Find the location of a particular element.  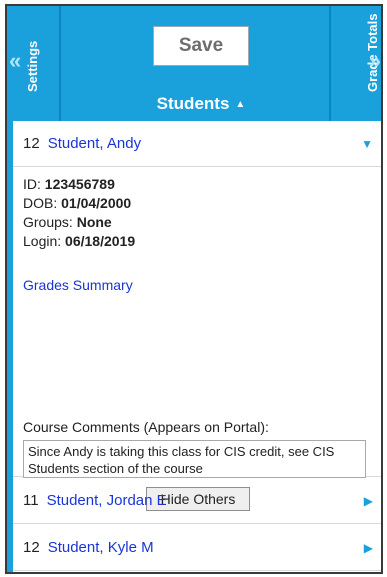

login-line: Login: 06/18/2019 is located at coordinates (202, 241).